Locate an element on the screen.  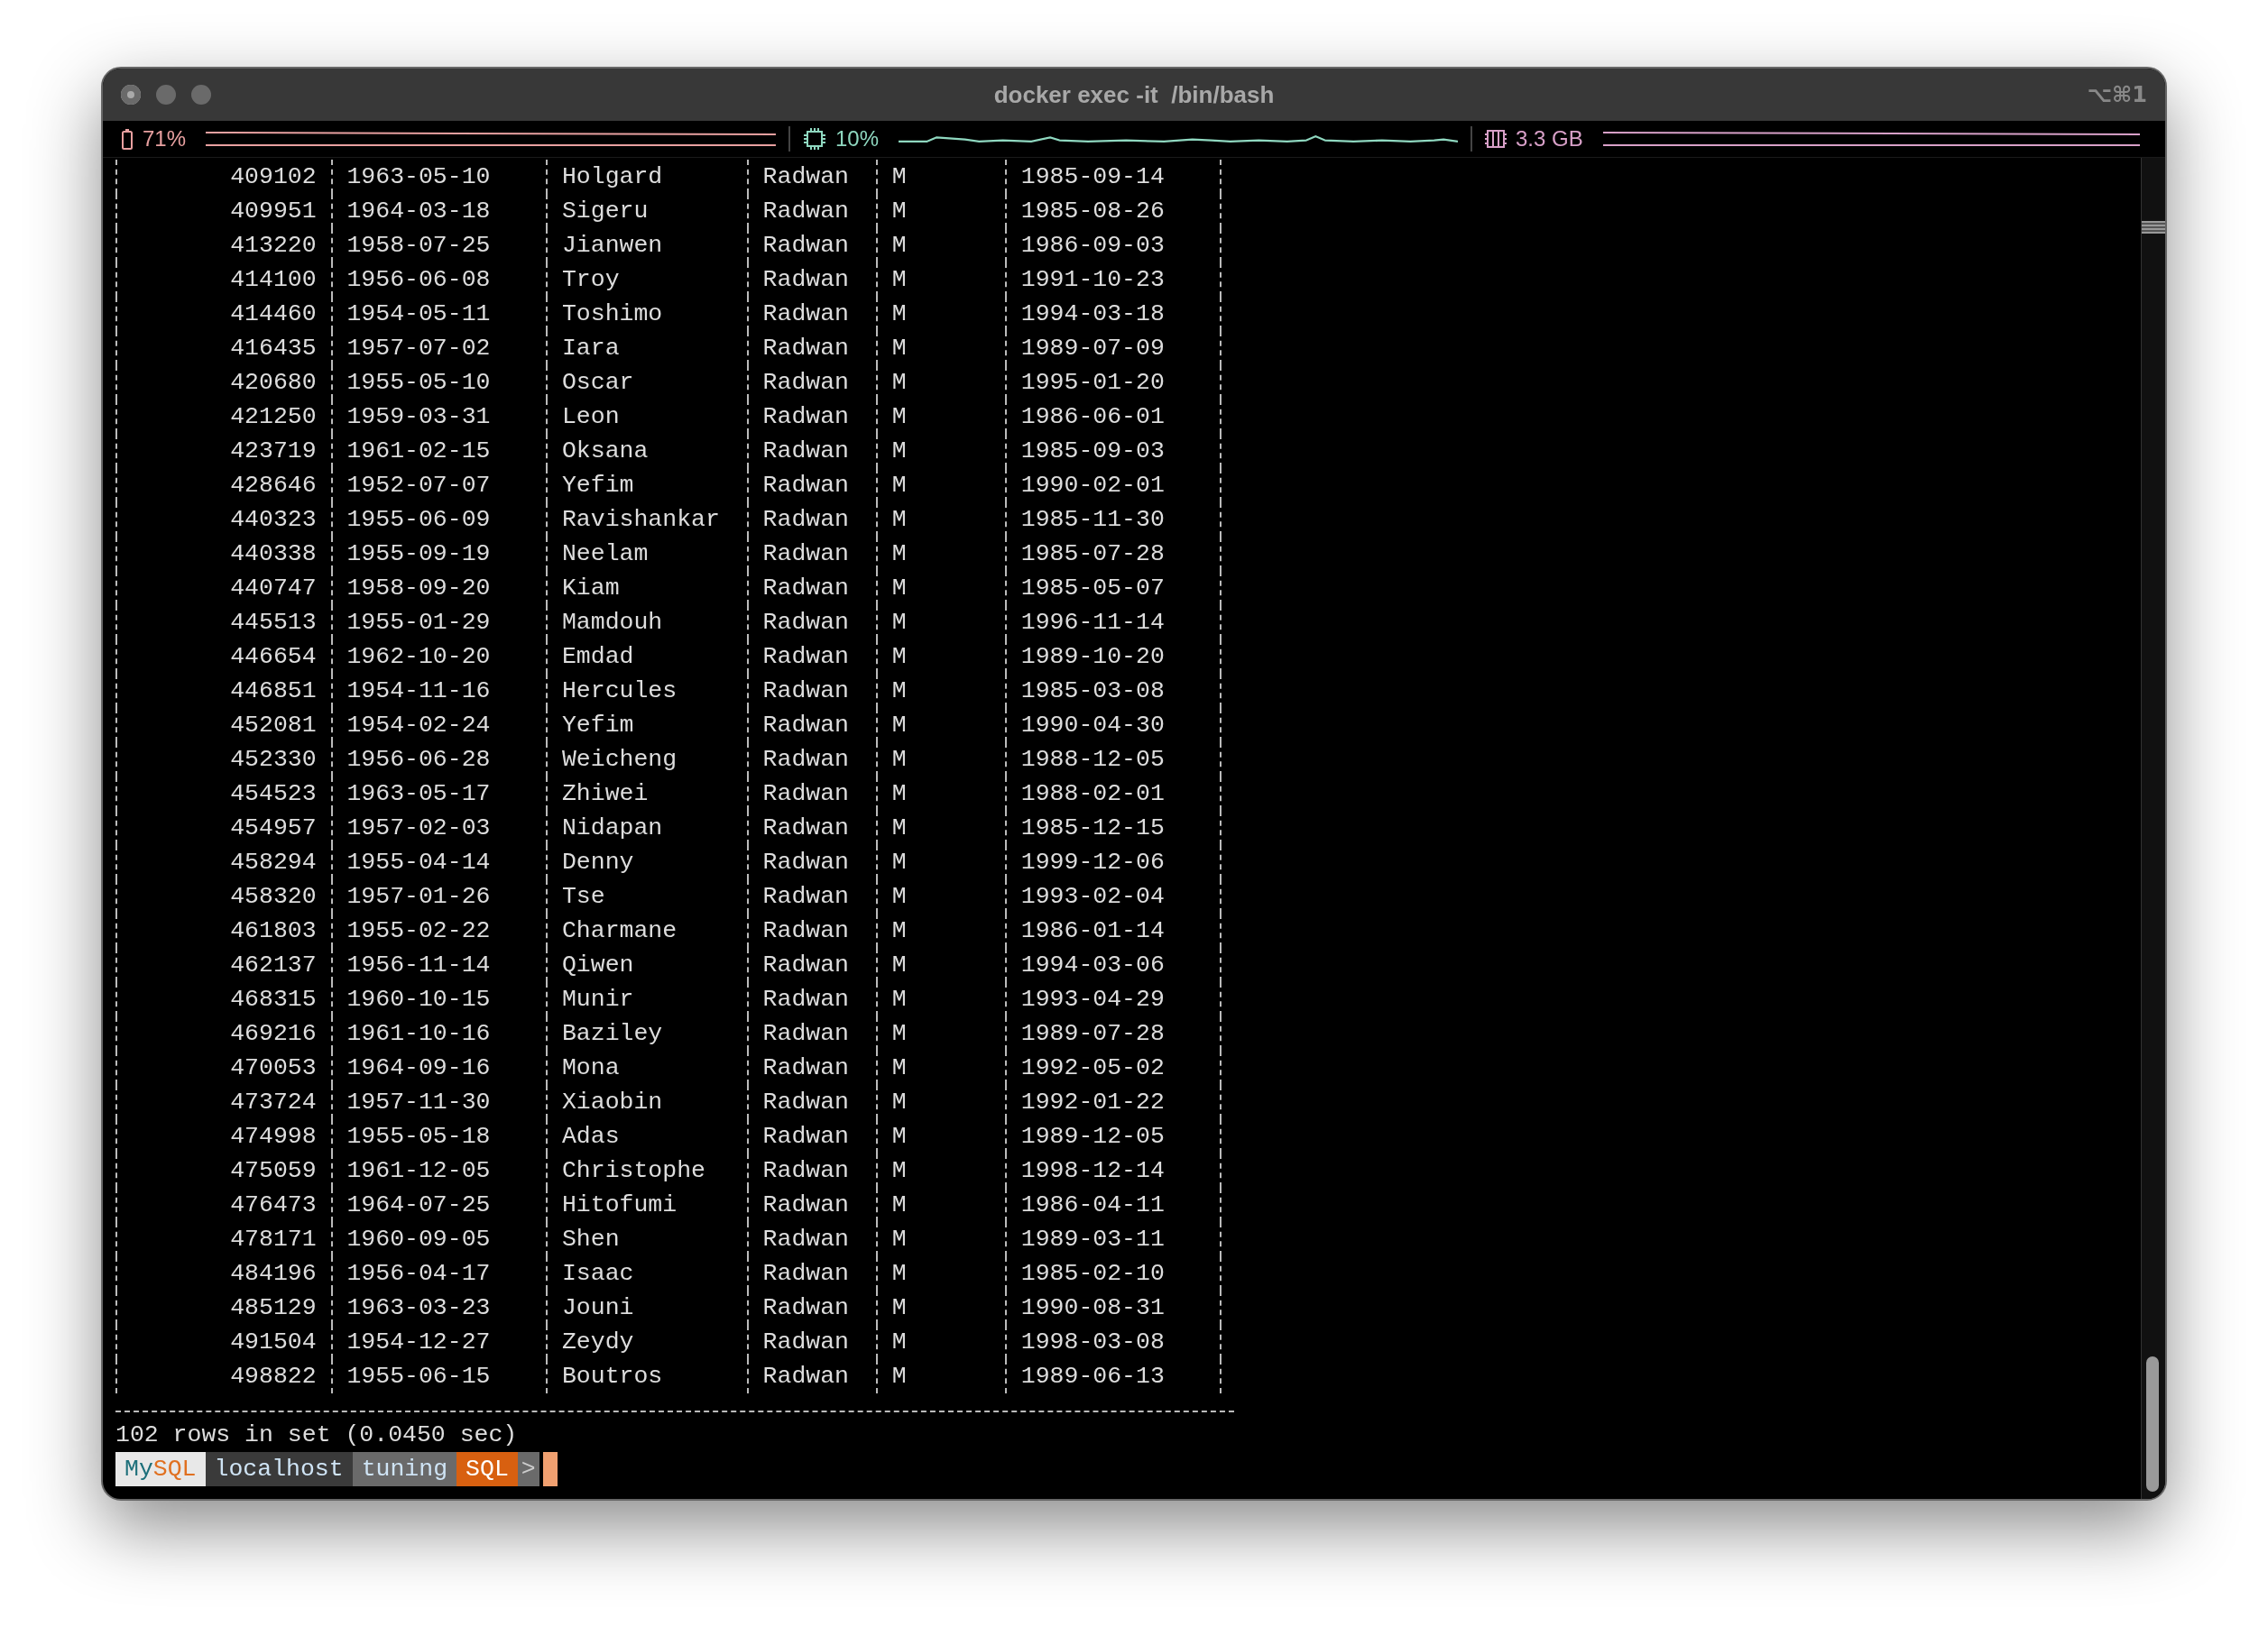
table-cell: 416435 is located at coordinates (223, 348).